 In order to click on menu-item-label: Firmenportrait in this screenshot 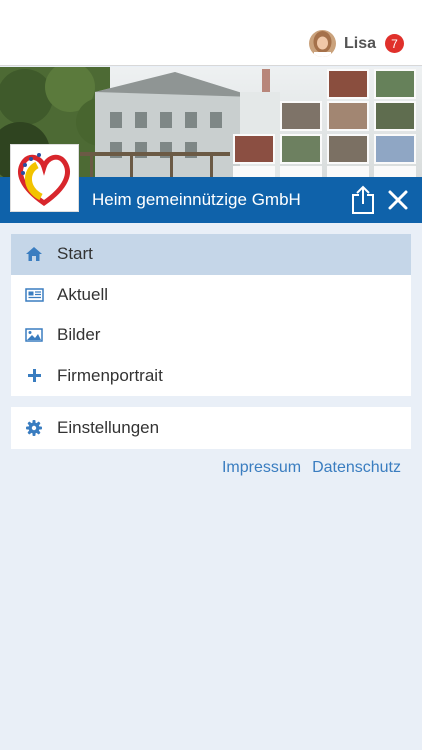, I will do `click(110, 375)`.